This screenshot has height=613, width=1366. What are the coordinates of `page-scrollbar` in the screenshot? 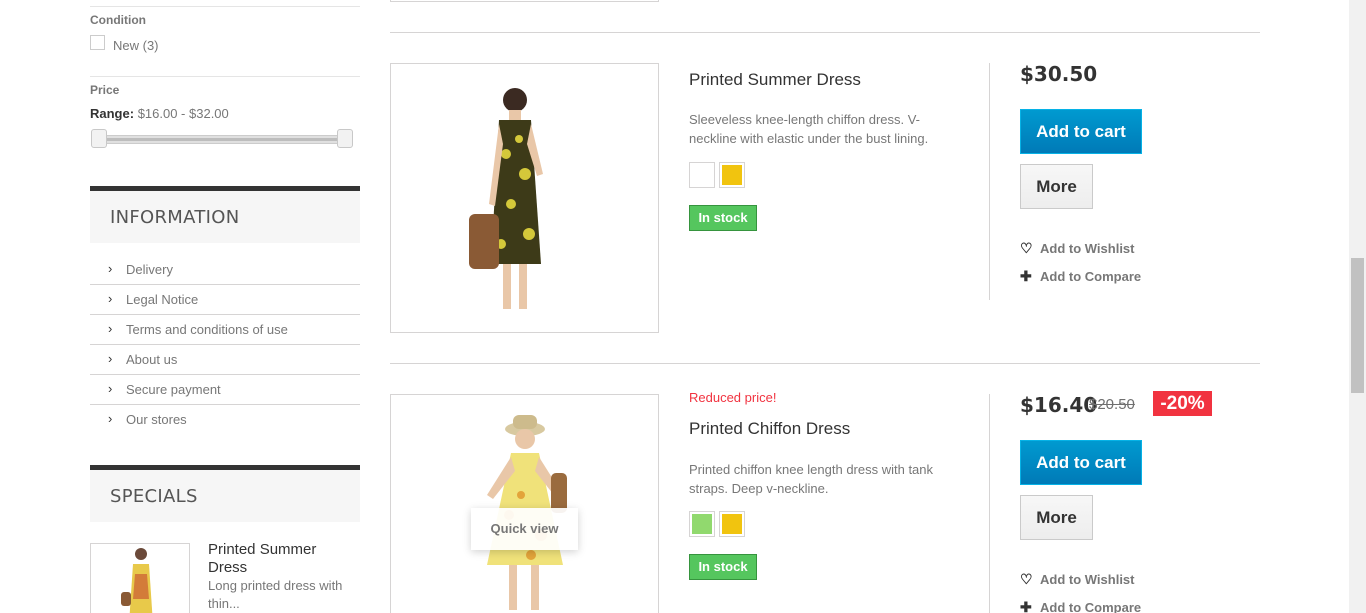 It's located at (1357, 306).